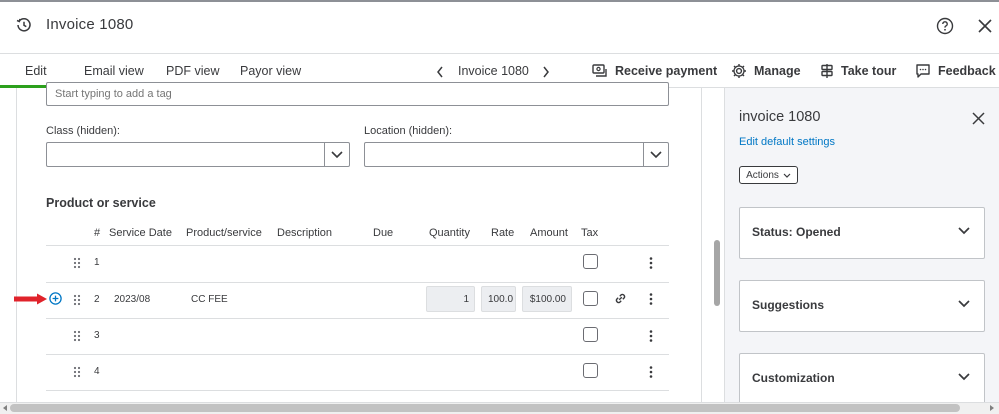 This screenshot has width=999, height=414. What do you see at coordinates (493, 71) in the screenshot?
I see `invoice-nav-label: Invoice 1080` at bounding box center [493, 71].